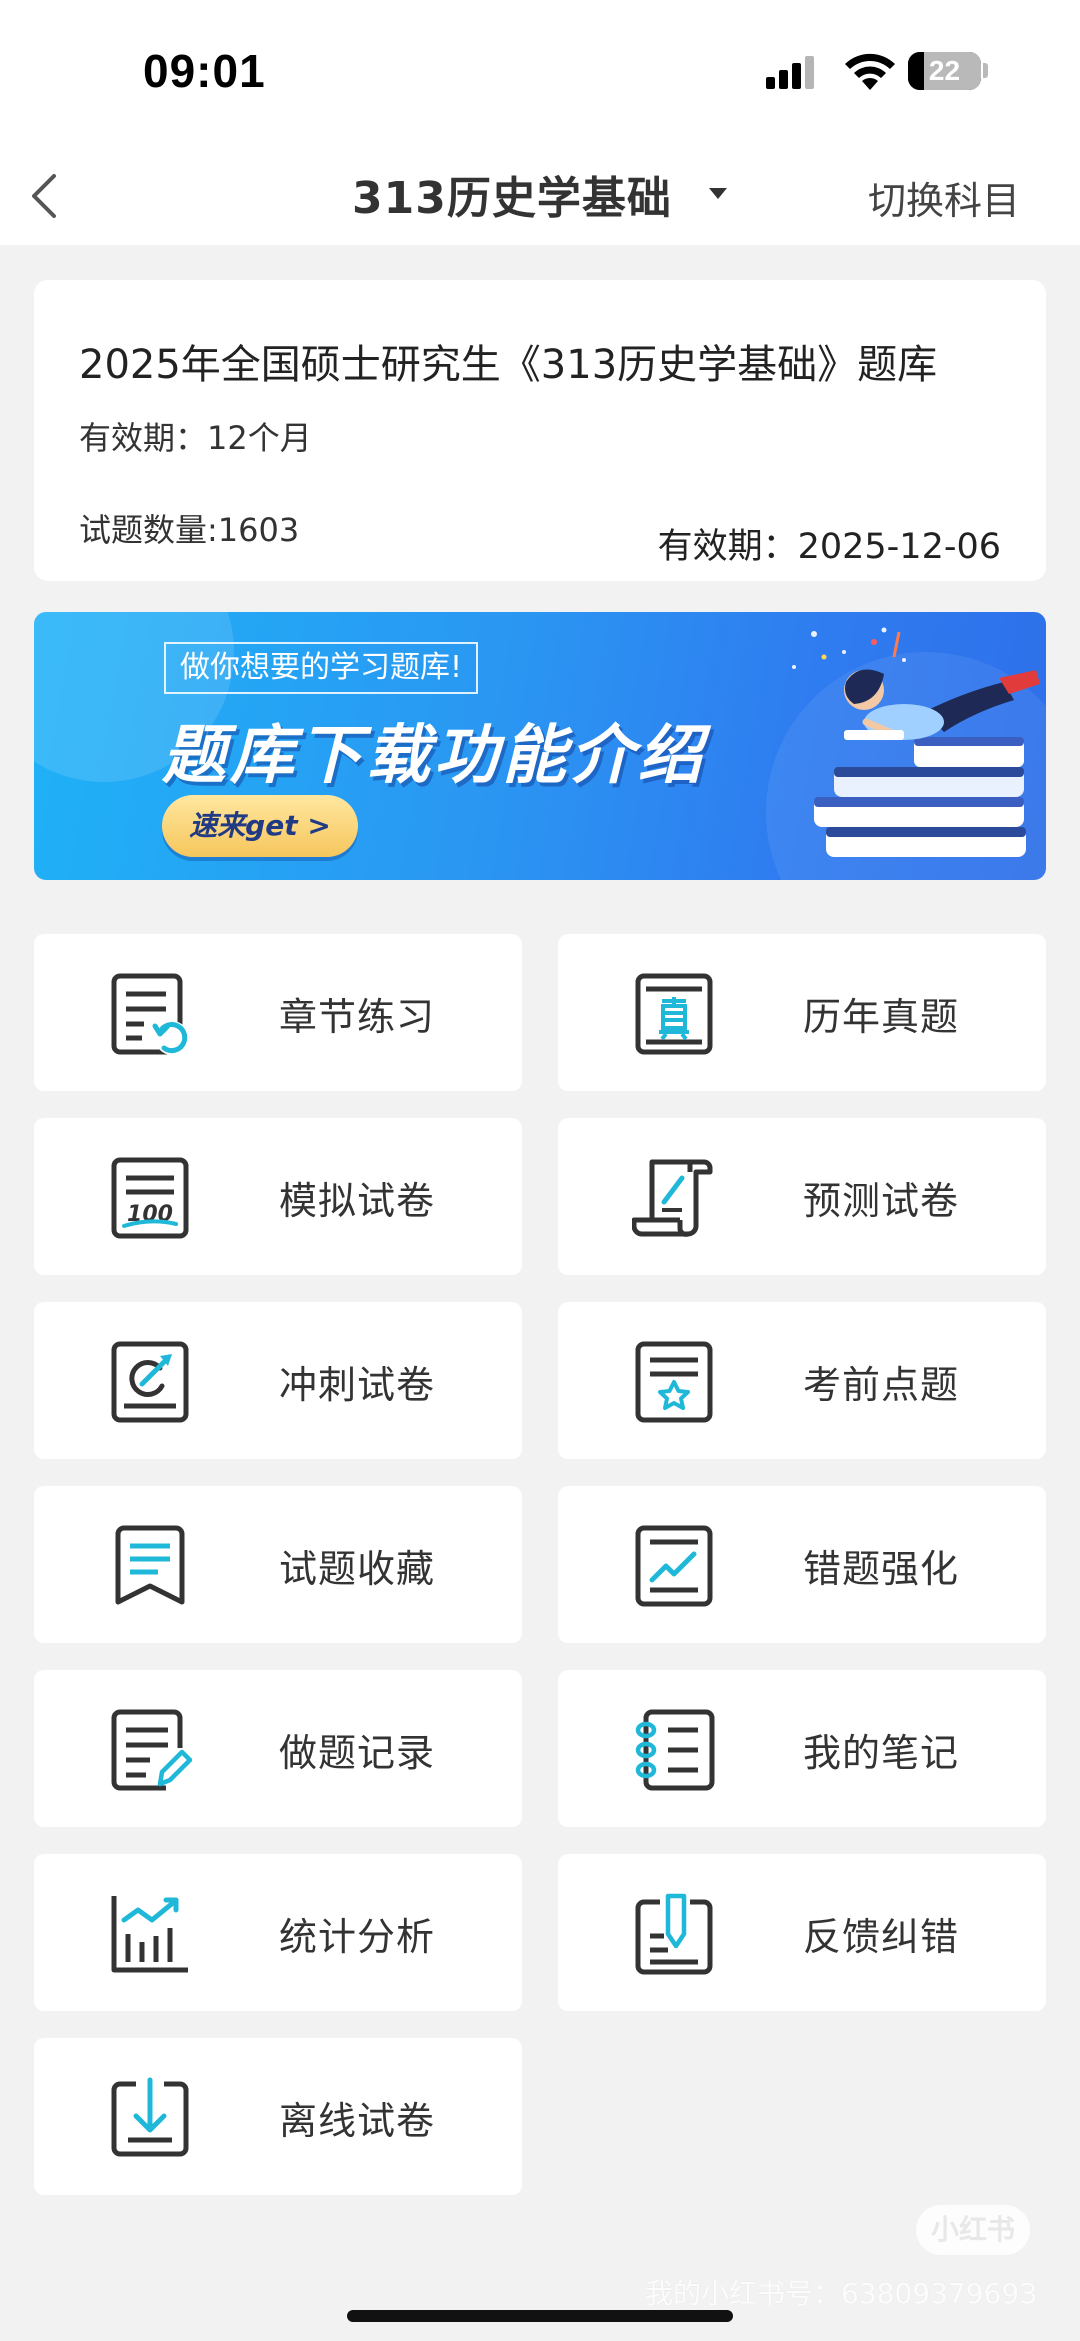 Image resolution: width=1080 pixels, height=2341 pixels. Describe the element at coordinates (204, 71) in the screenshot. I see `status-time: 09:01` at that location.